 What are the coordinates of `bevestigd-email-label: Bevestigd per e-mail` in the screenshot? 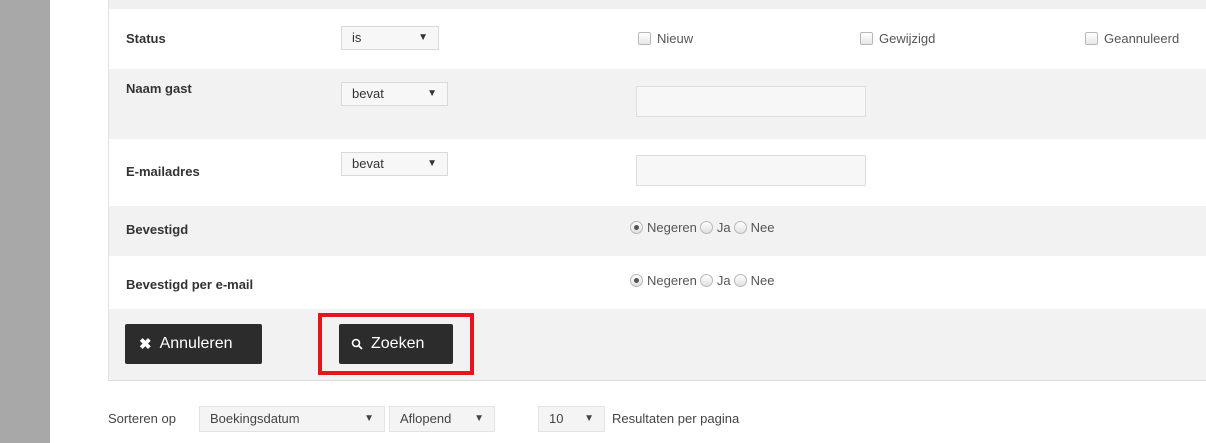 It's located at (190, 284).